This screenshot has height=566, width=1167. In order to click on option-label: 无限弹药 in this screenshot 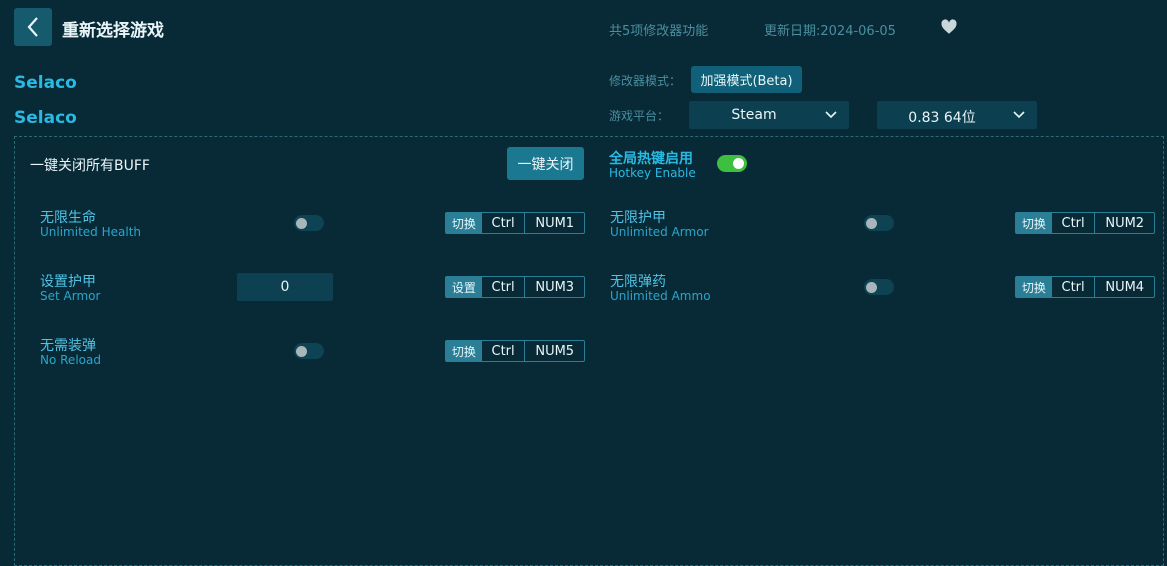, I will do `click(638, 282)`.